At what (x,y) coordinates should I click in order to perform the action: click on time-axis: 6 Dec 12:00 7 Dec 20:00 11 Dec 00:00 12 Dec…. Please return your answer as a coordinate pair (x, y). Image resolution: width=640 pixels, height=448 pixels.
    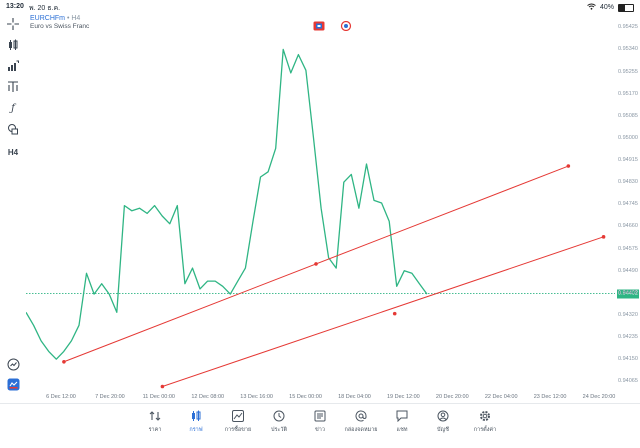
    Looking at the image, I should click on (331, 398).